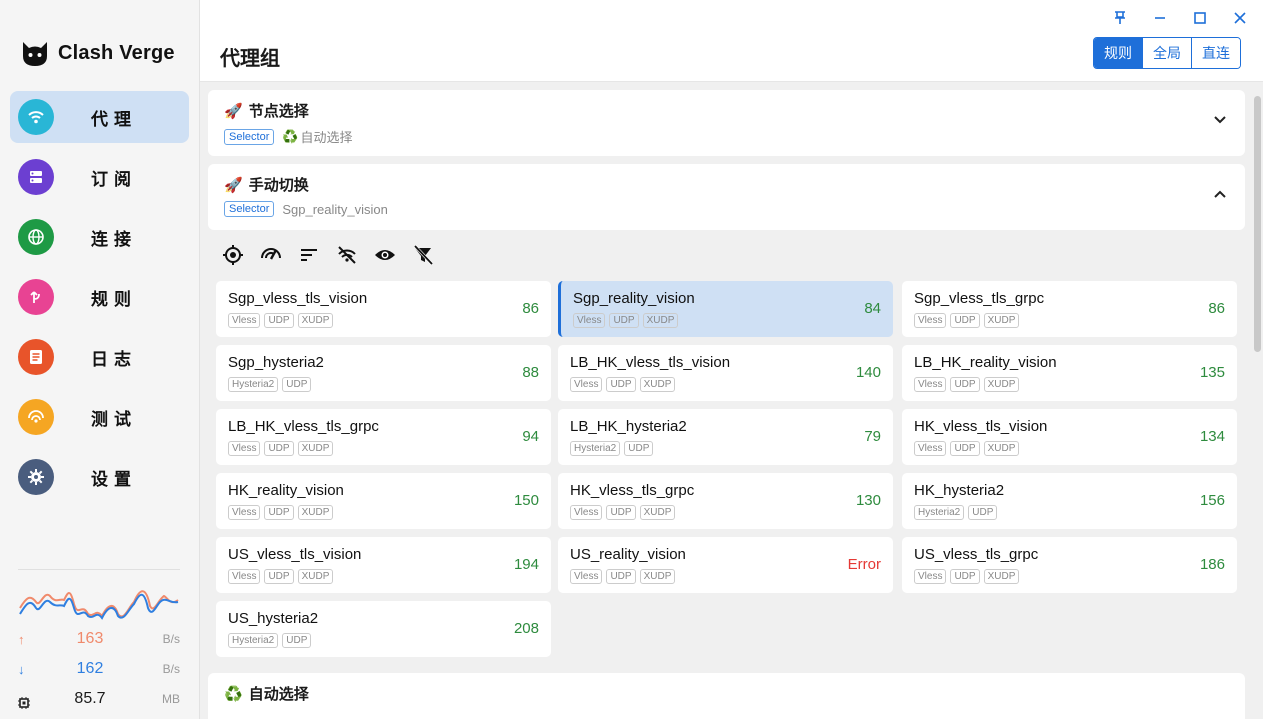  What do you see at coordinates (303, 426) in the screenshot?
I see `proxy-name: LB_HK_vless_tls_grpc` at bounding box center [303, 426].